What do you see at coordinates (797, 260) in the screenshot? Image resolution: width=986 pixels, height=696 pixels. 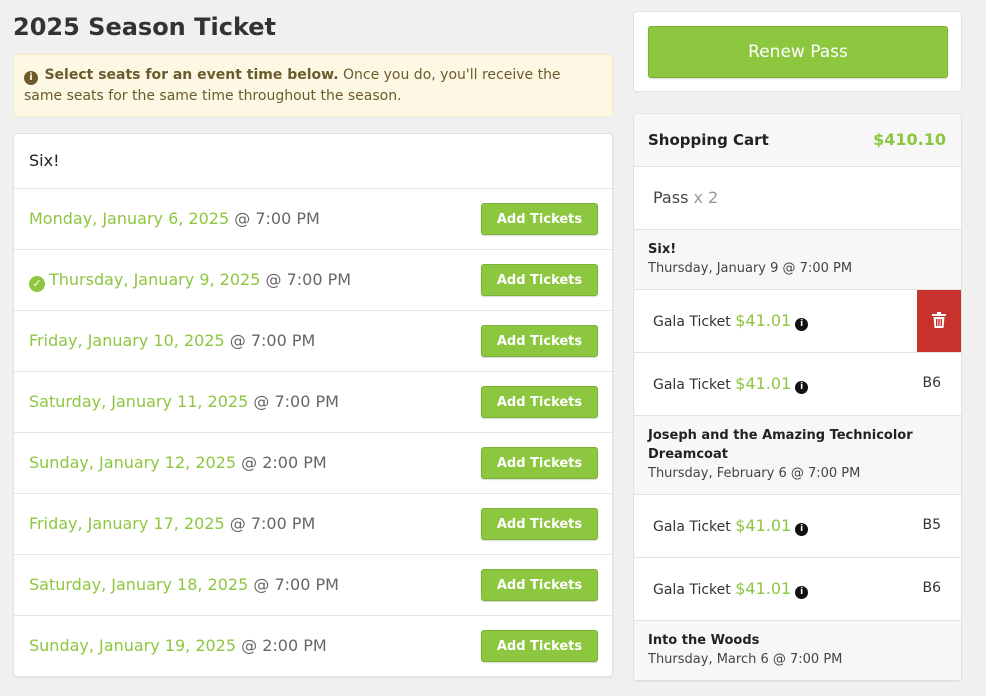 I see `cart-show-header: Six! Thursday, January 9 @ 7:00 PM` at bounding box center [797, 260].